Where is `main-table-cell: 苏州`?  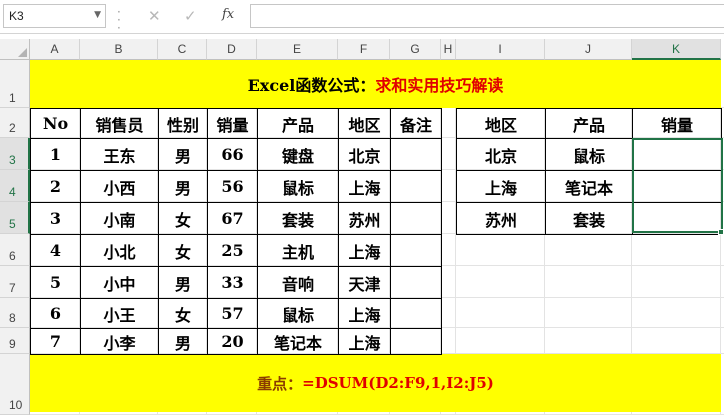
main-table-cell: 苏州 is located at coordinates (364, 218).